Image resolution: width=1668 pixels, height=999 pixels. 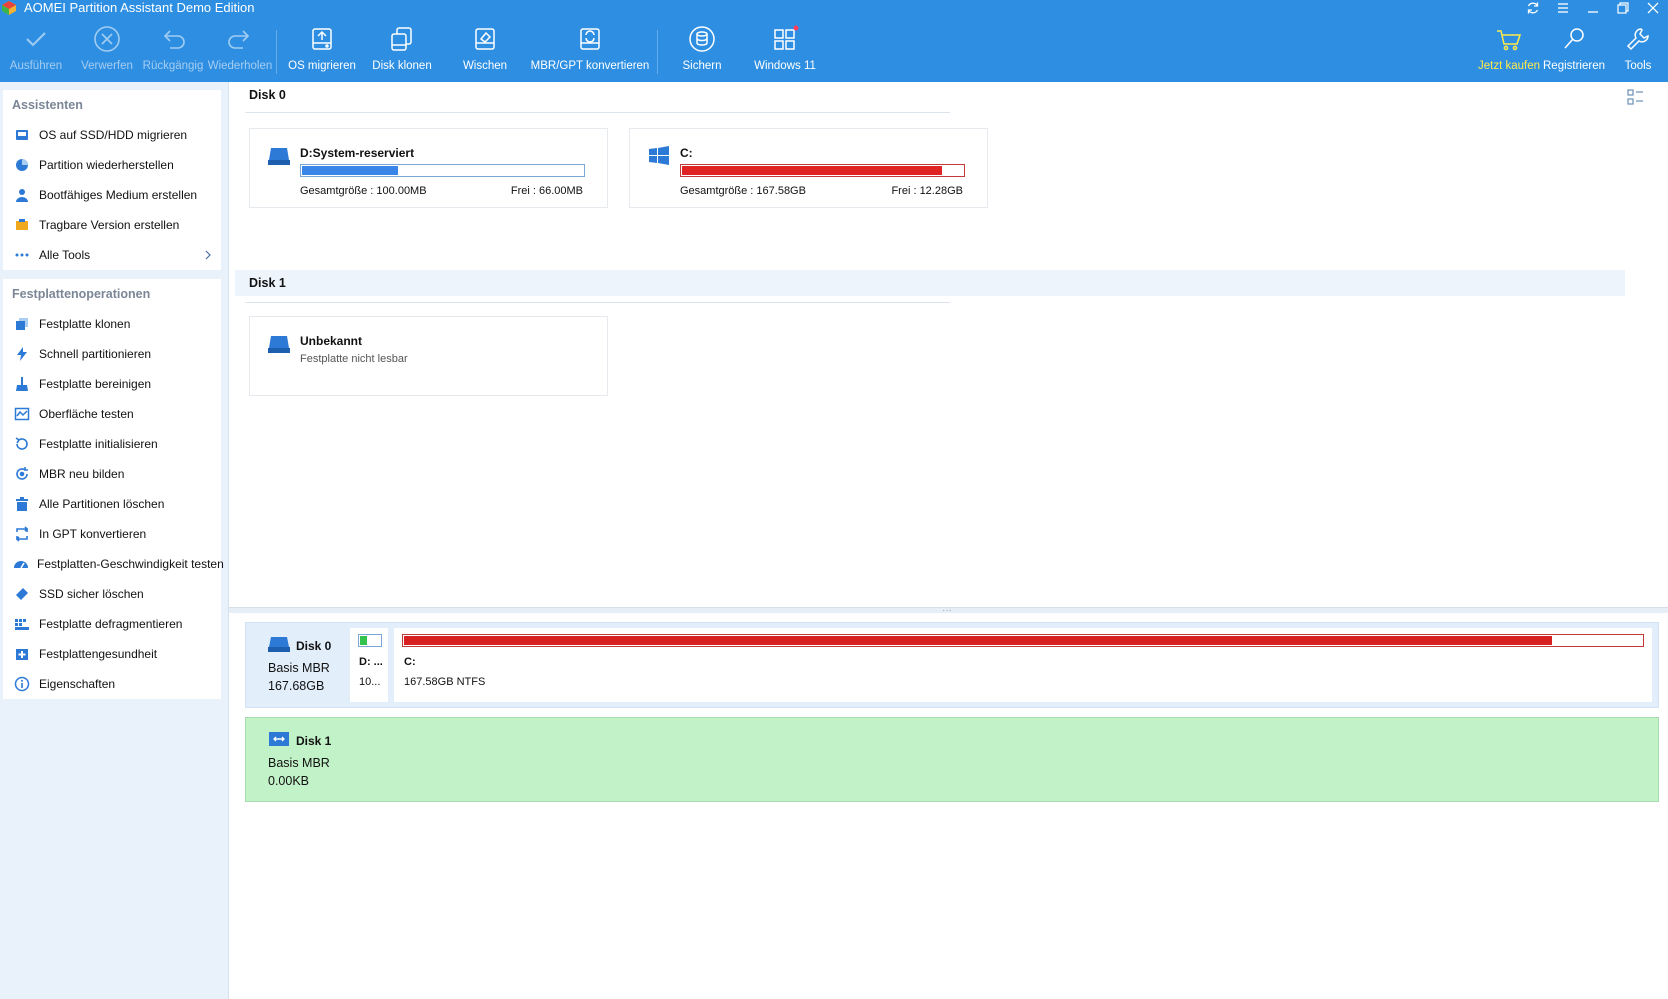 What do you see at coordinates (21, 564) in the screenshot?
I see `speedometer-icon` at bounding box center [21, 564].